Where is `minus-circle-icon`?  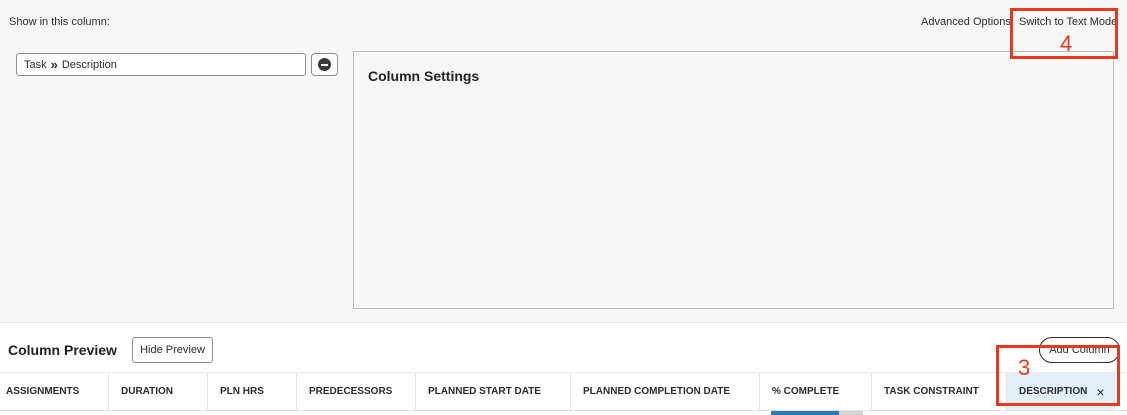
minus-circle-icon is located at coordinates (324, 64).